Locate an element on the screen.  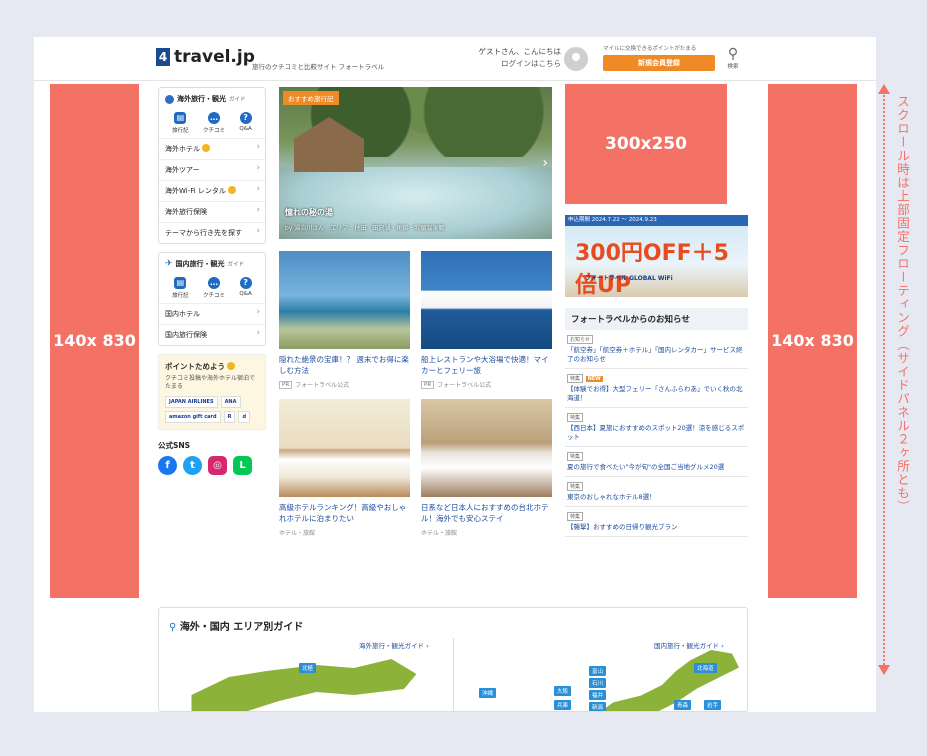
notice-item: 特集 夏の旅行で食べたい"今が旬"の全国ご当地グルメ20選 is located at coordinates (656, 462).